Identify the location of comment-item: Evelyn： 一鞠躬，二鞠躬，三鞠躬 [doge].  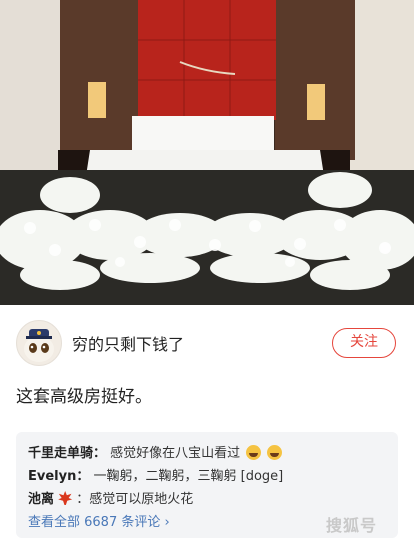
(155, 474).